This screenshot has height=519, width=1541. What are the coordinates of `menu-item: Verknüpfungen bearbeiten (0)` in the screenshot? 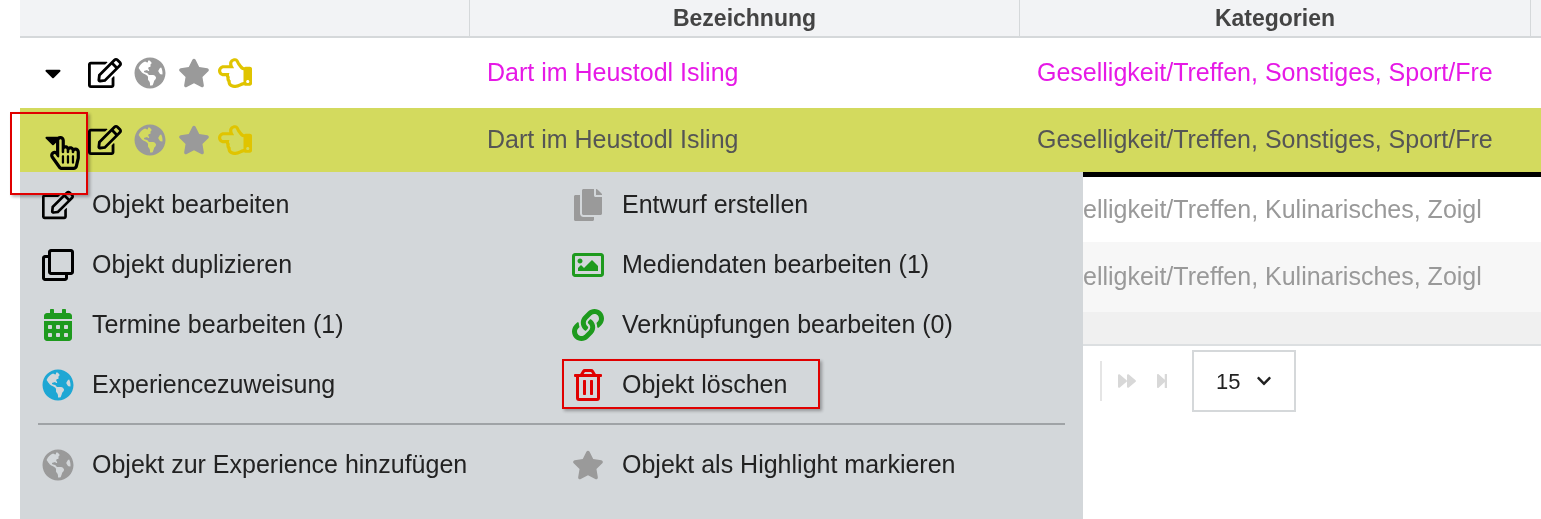 It's located at (761, 325).